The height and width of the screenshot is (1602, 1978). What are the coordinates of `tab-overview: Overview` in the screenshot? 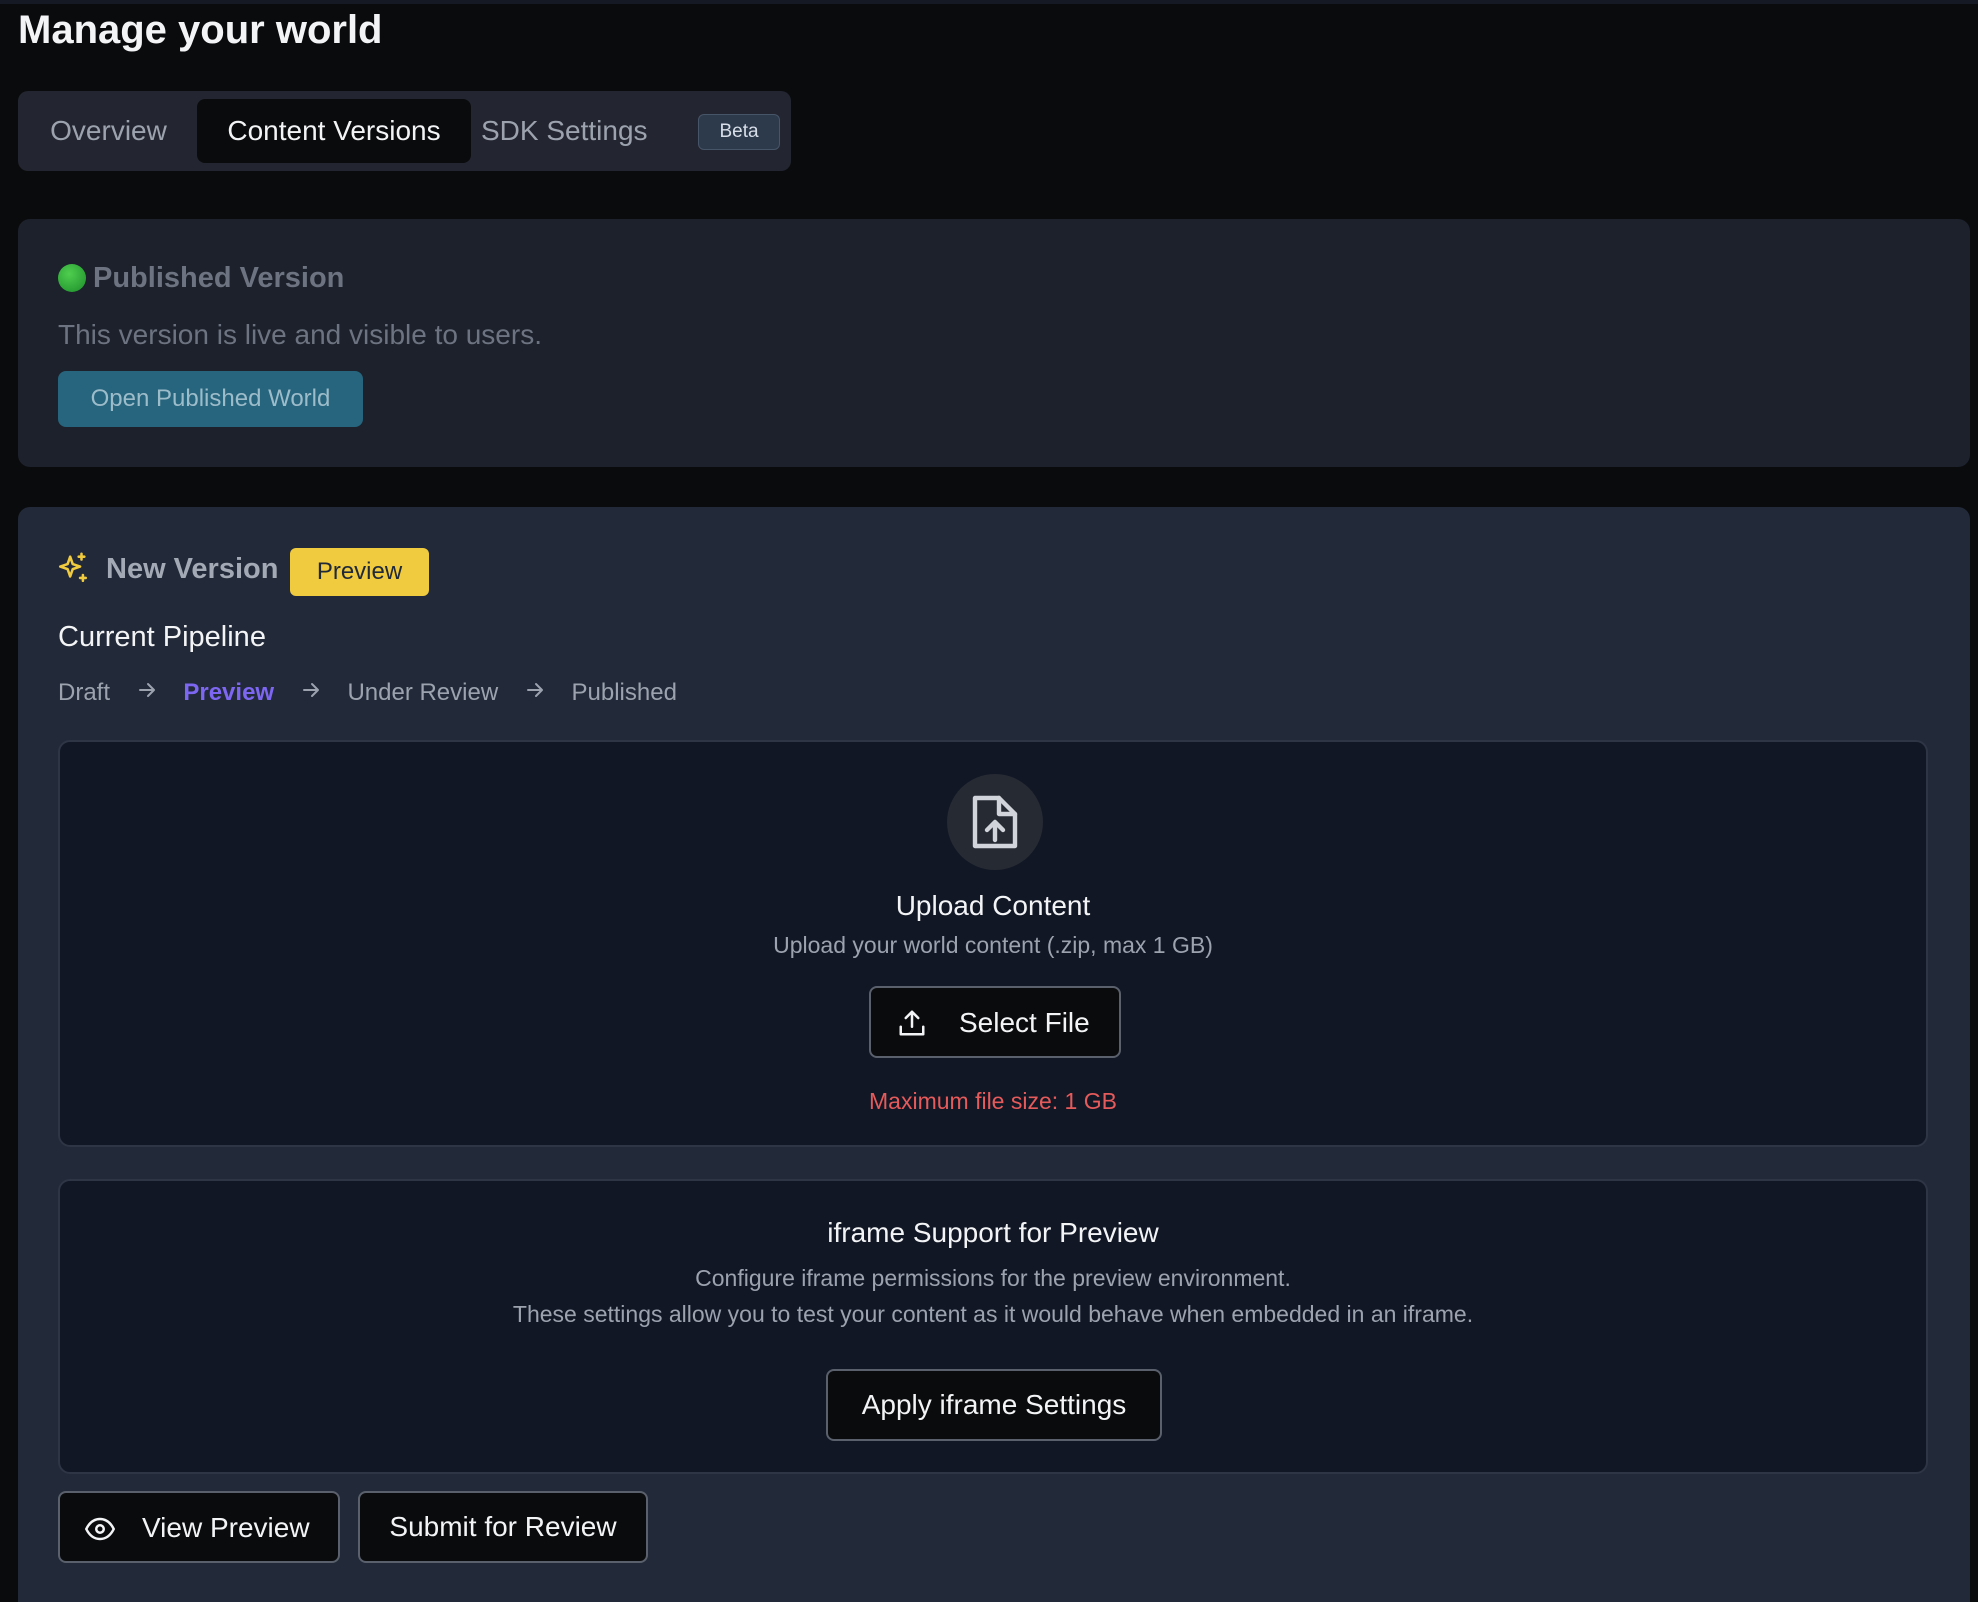 It's located at (108, 131).